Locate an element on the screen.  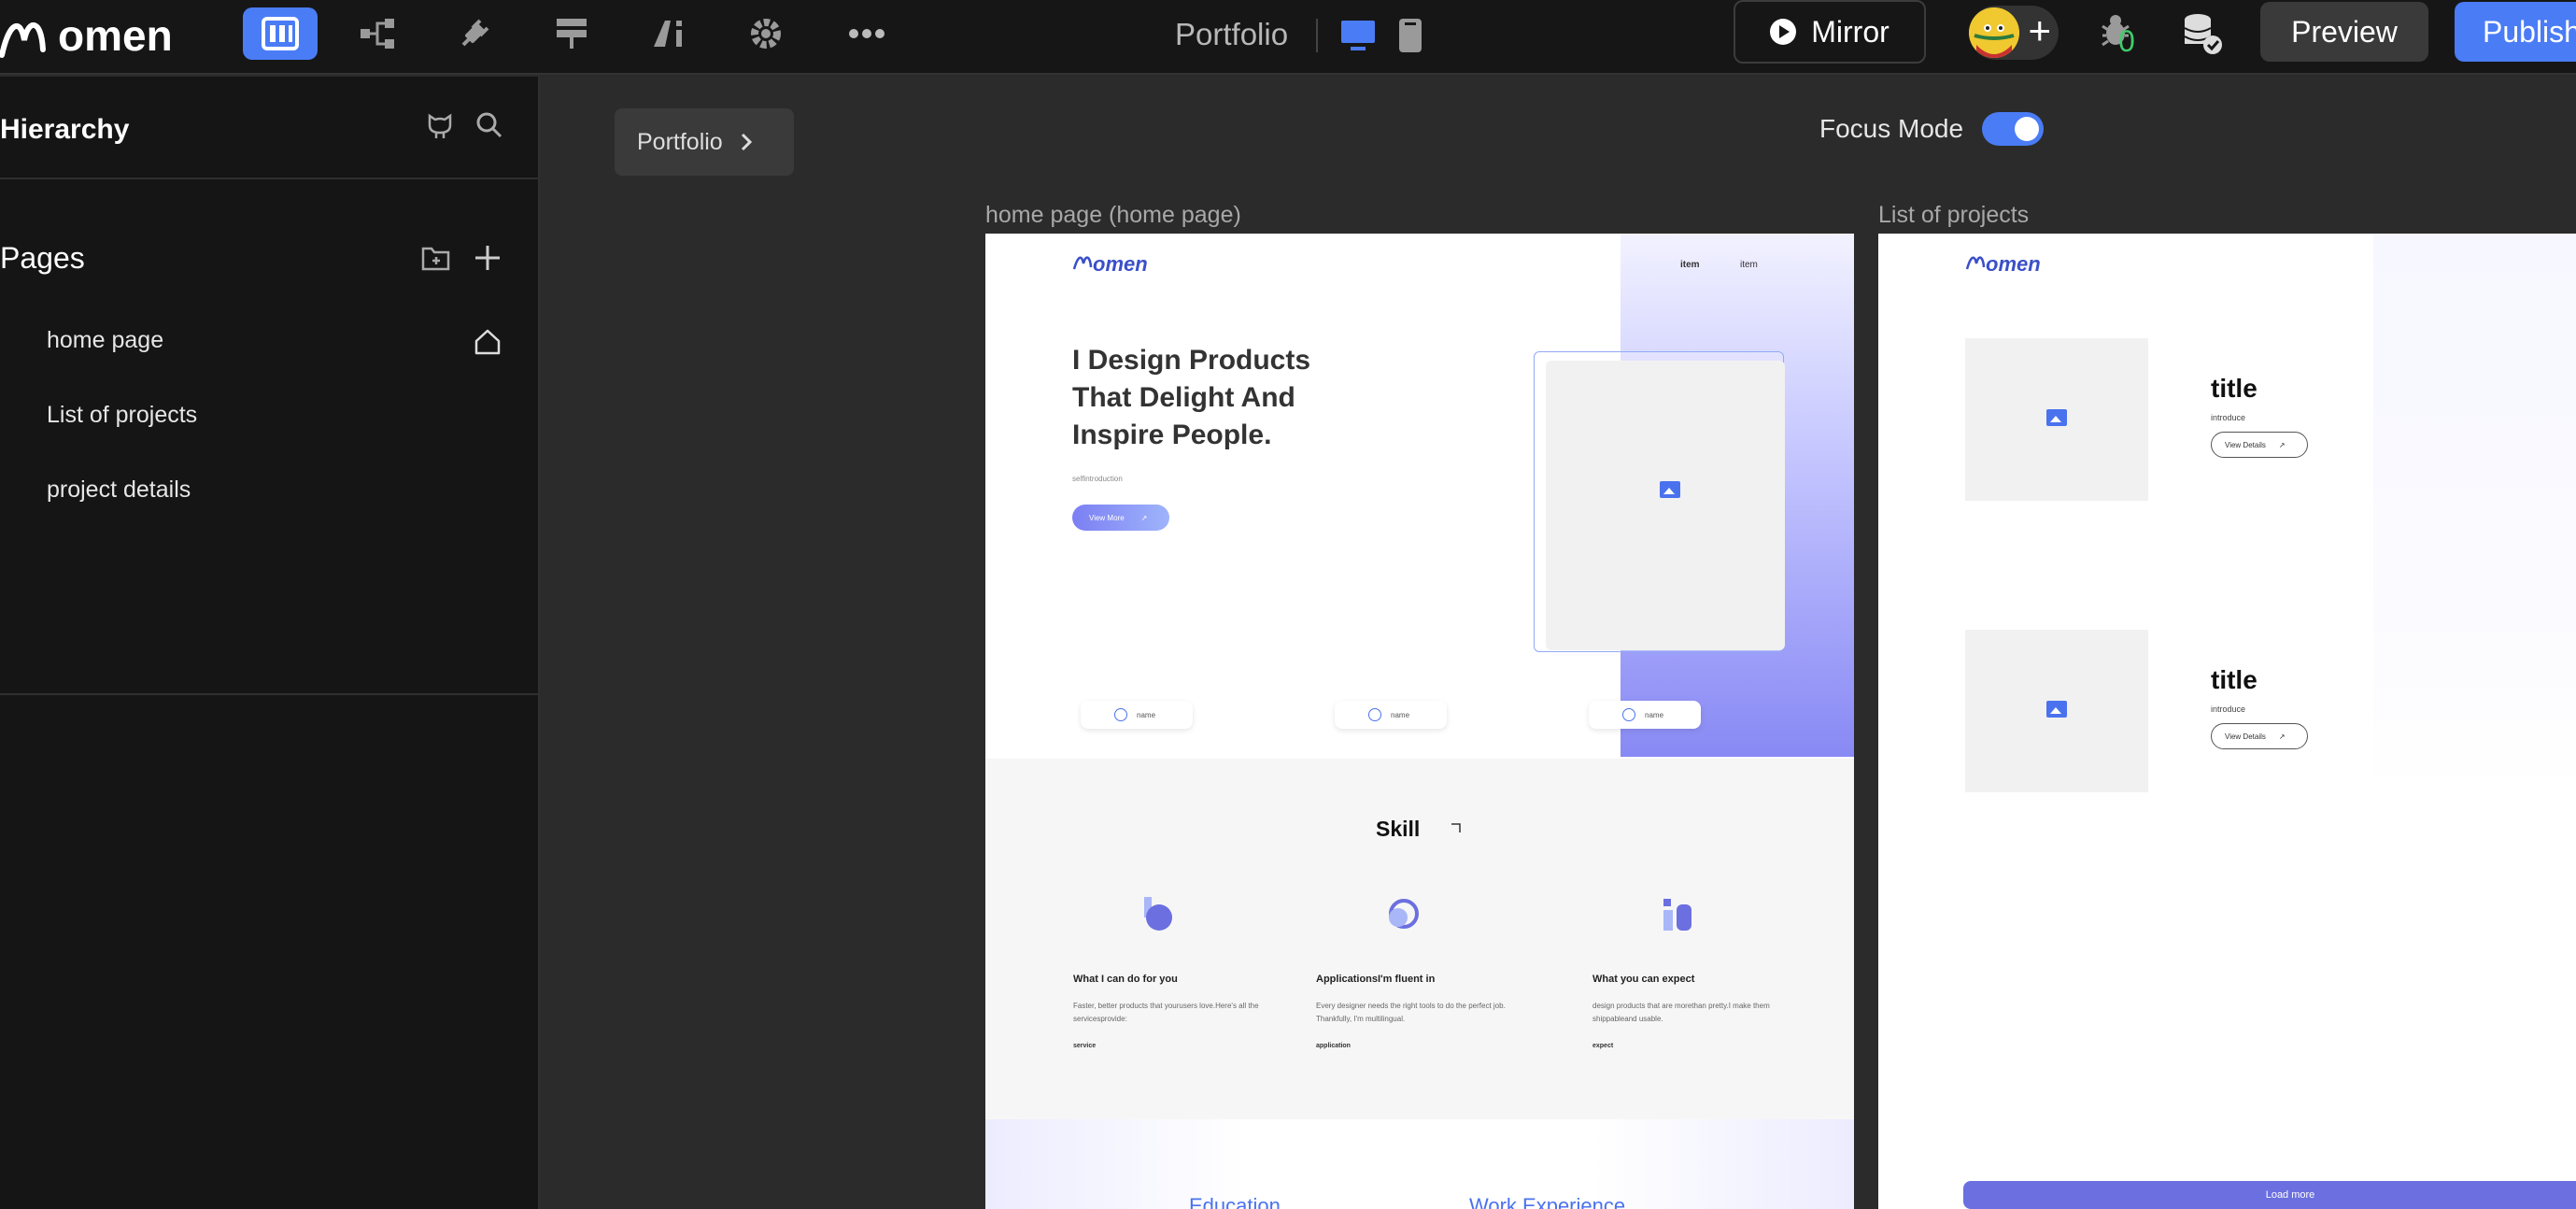
layout-icon is located at coordinates (572, 34).